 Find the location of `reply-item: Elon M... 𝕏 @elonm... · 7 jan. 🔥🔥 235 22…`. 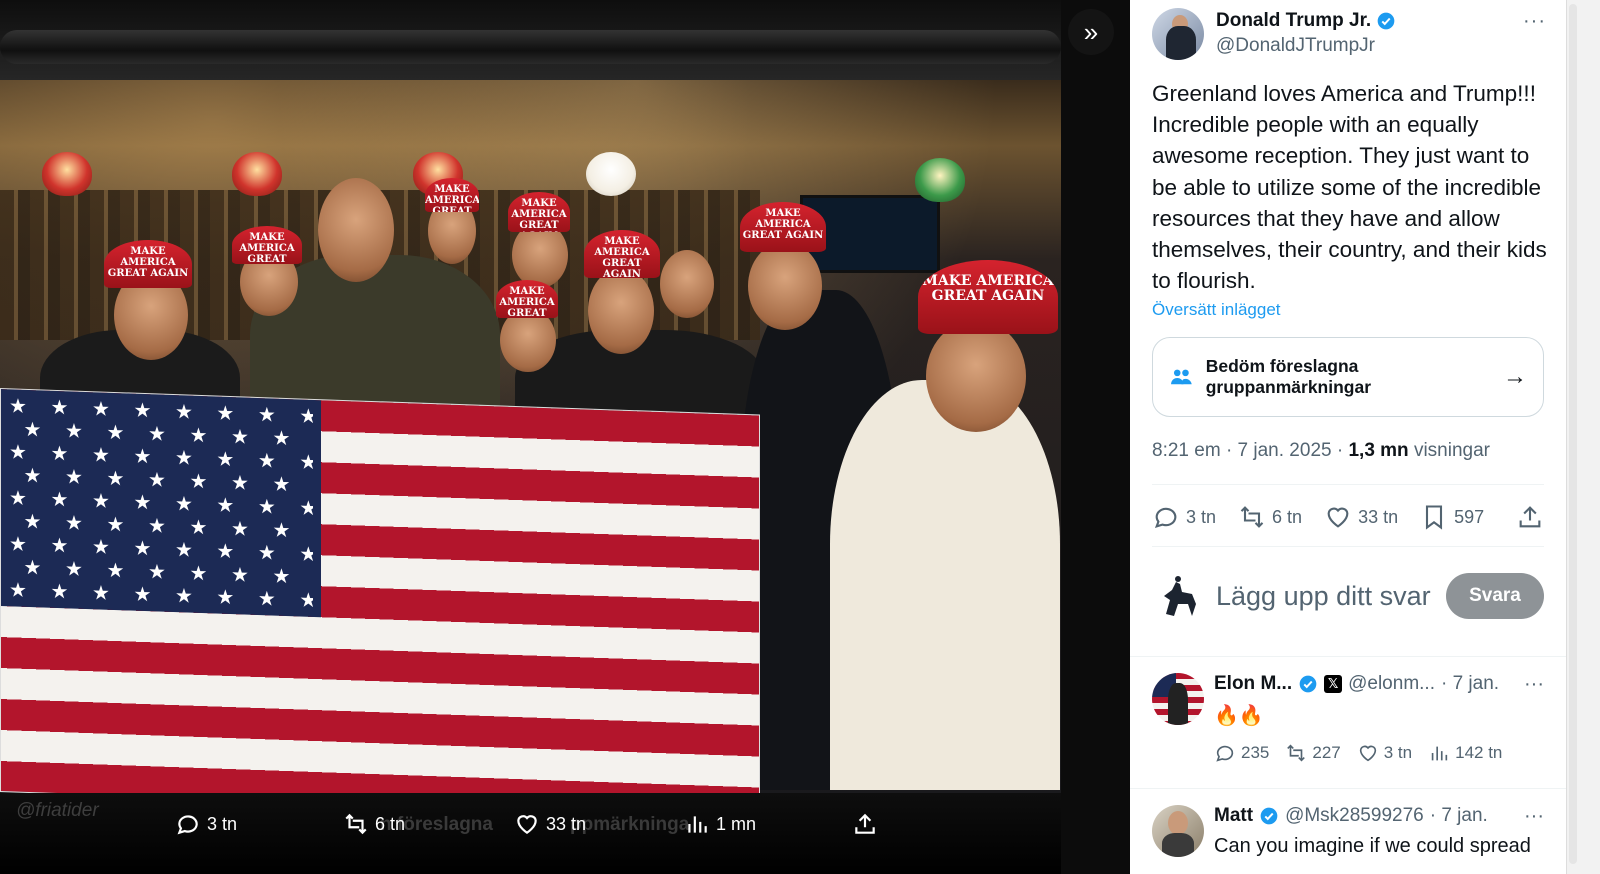

reply-item: Elon M... 𝕏 @elonm... · 7 jan. 🔥🔥 235 22… is located at coordinates (1348, 728).